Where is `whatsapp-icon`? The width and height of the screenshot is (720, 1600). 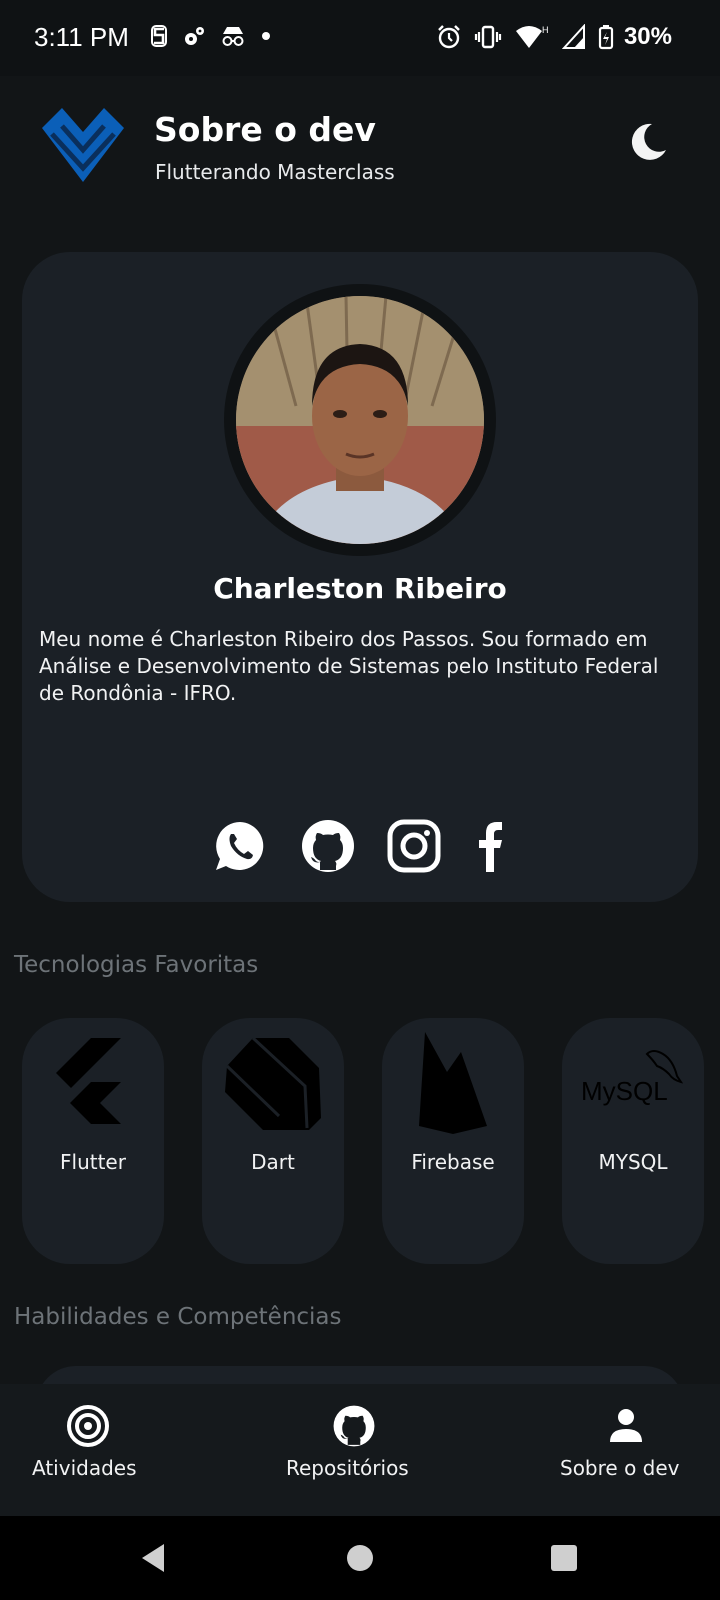
whatsapp-icon is located at coordinates (240, 846).